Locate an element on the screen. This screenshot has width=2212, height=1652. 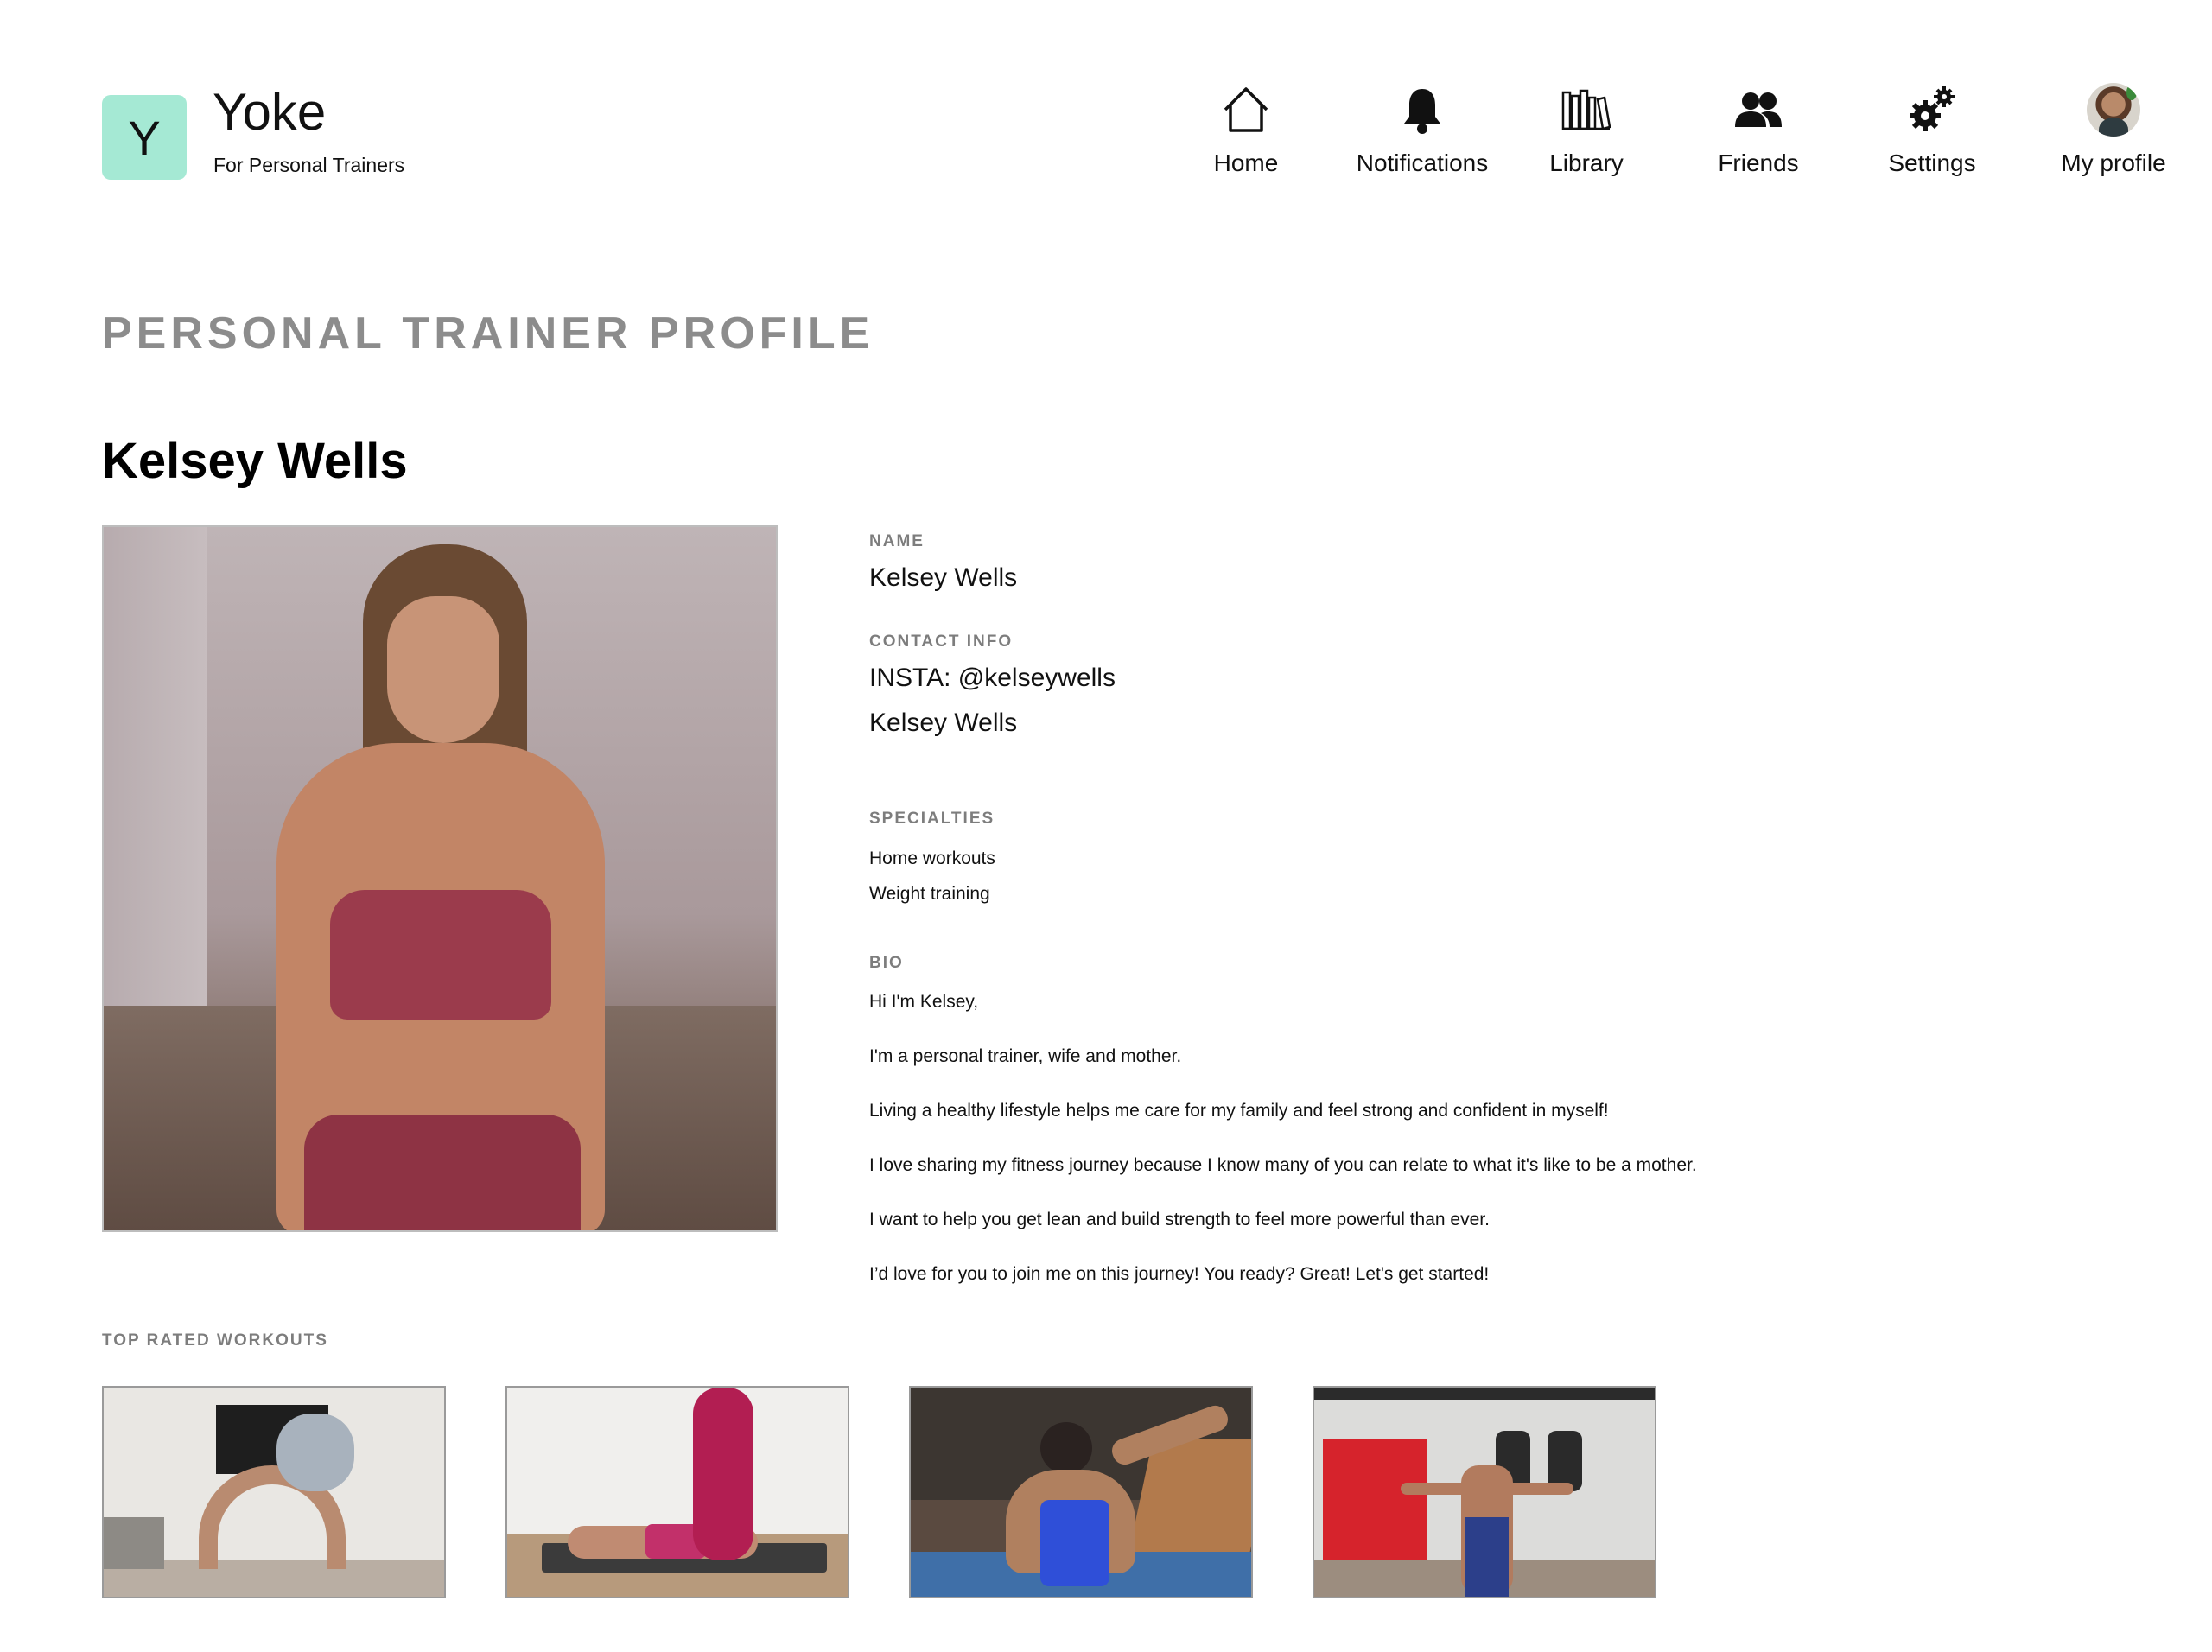
nav-my-profile: My profile is located at coordinates (2113, 130).